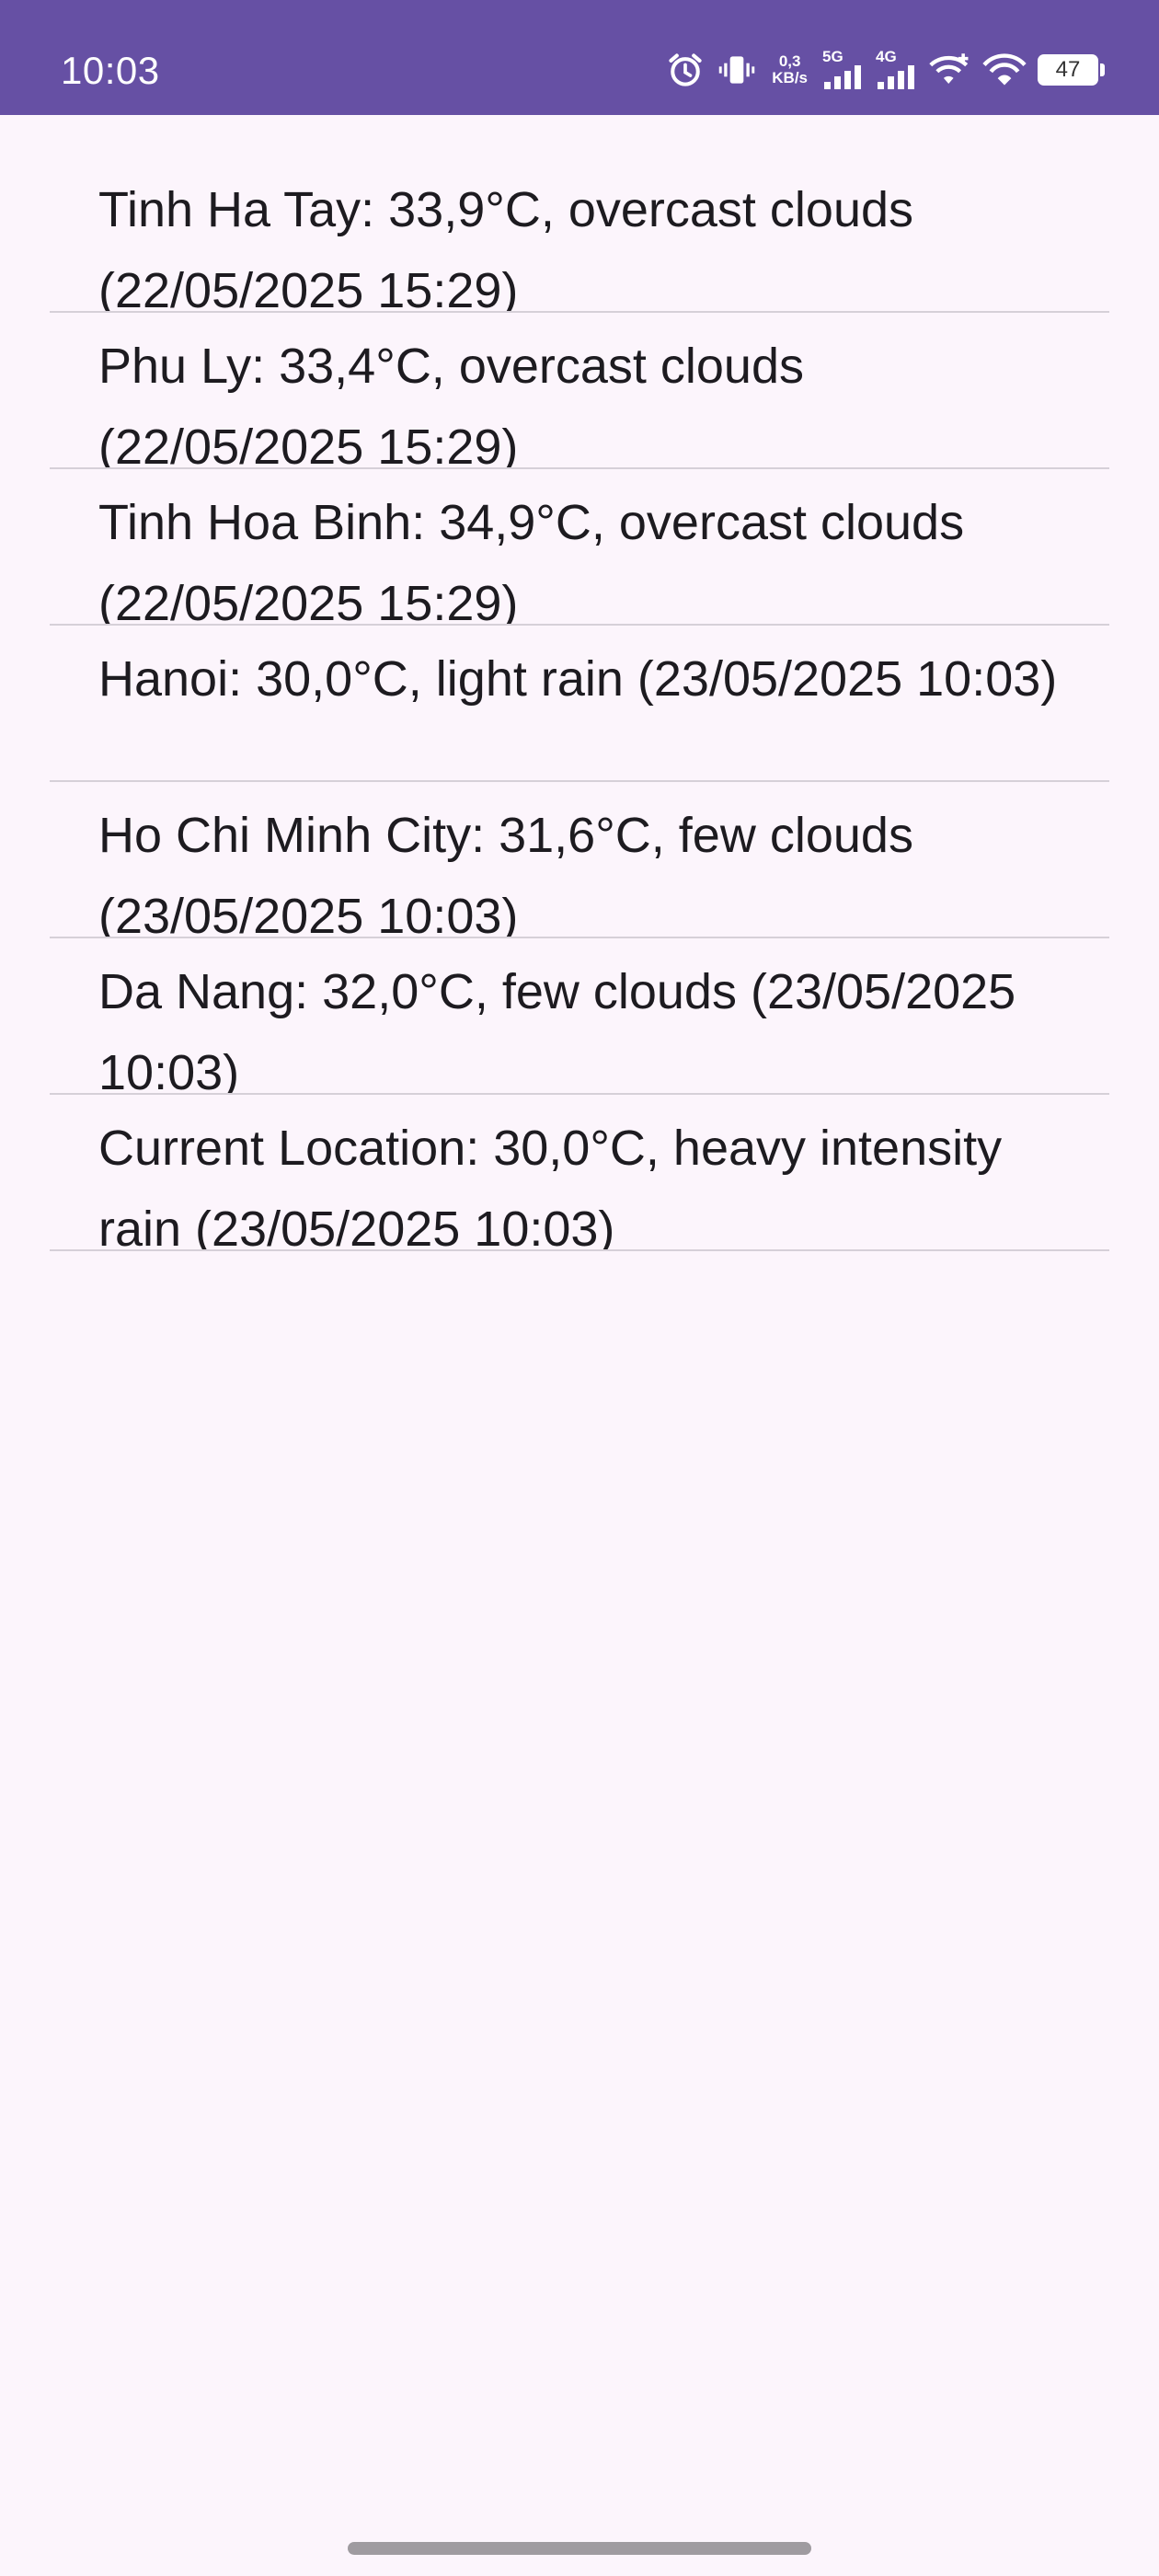 The width and height of the screenshot is (1159, 2576). I want to click on status-bar: 10:03 0,3 KB/s 5G 4G 47, so click(579, 57).